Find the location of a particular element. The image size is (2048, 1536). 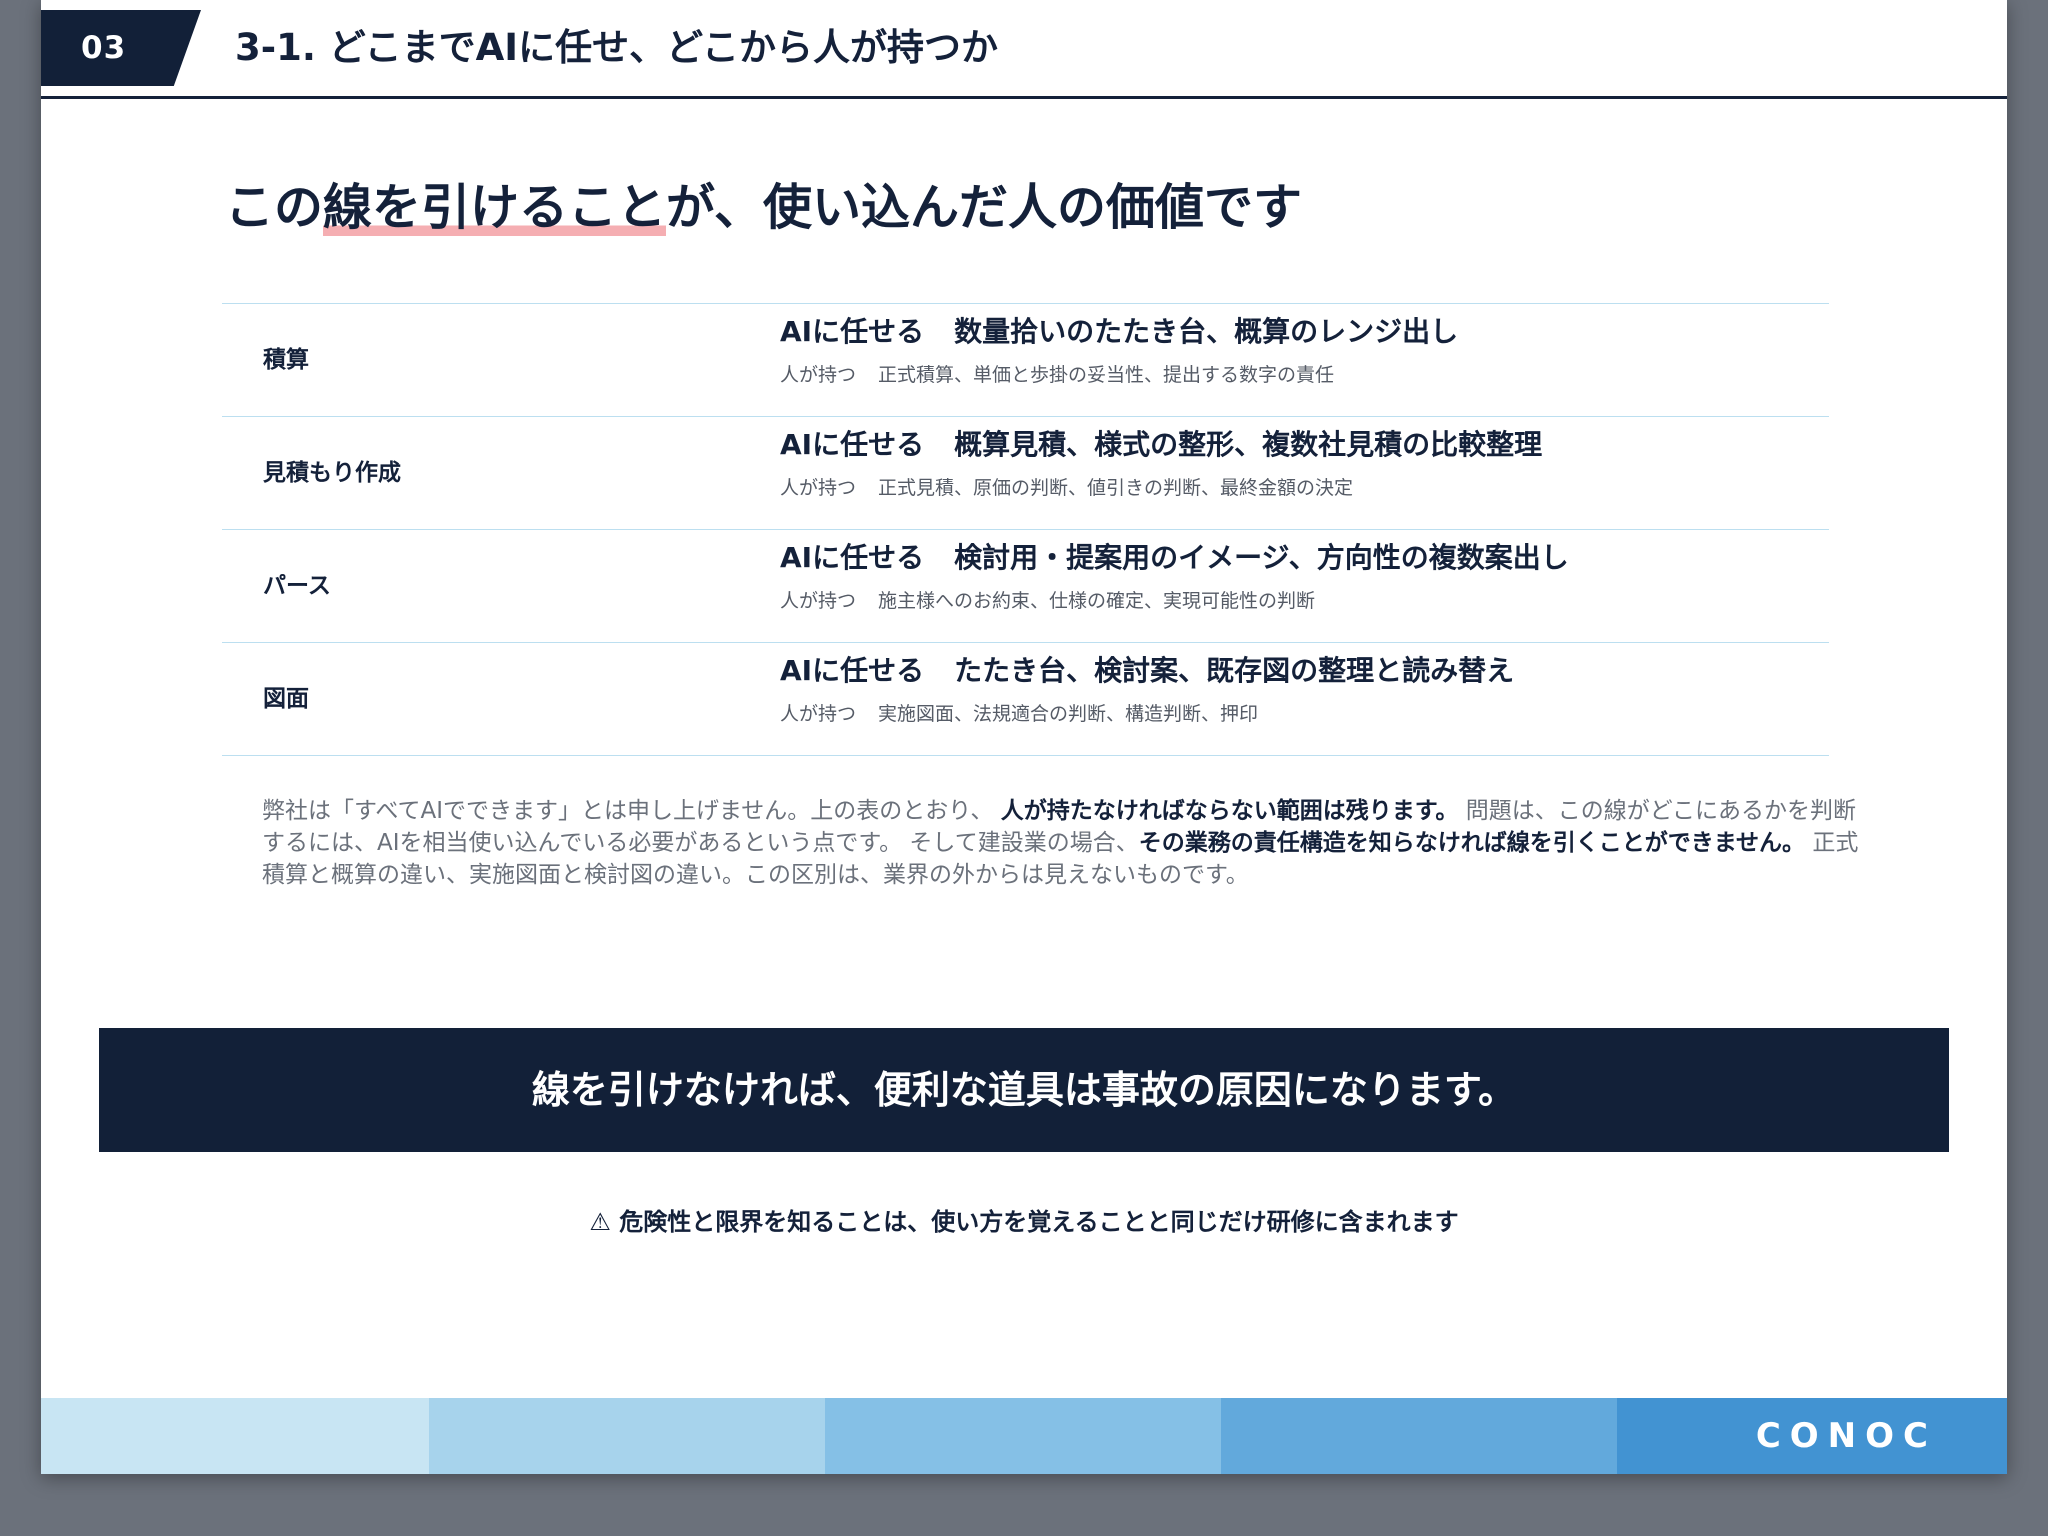

headline-highlight: 線を引けること is located at coordinates (495, 207).